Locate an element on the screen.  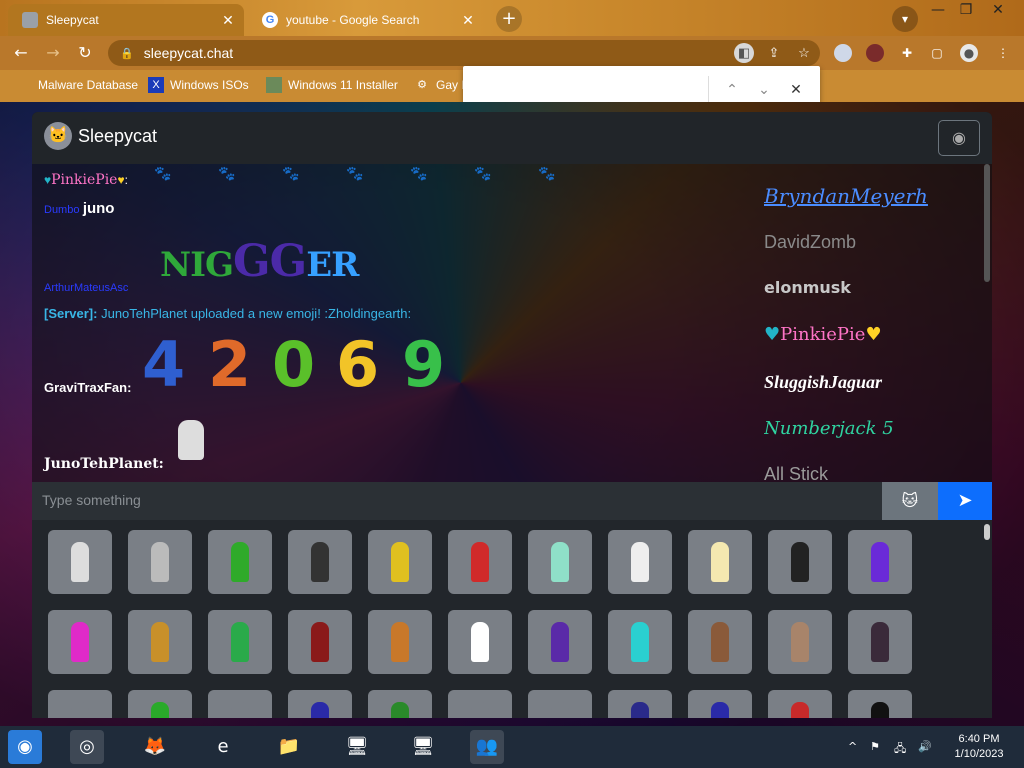
file-explorer-icon: 📁 is located at coordinates (289, 747).